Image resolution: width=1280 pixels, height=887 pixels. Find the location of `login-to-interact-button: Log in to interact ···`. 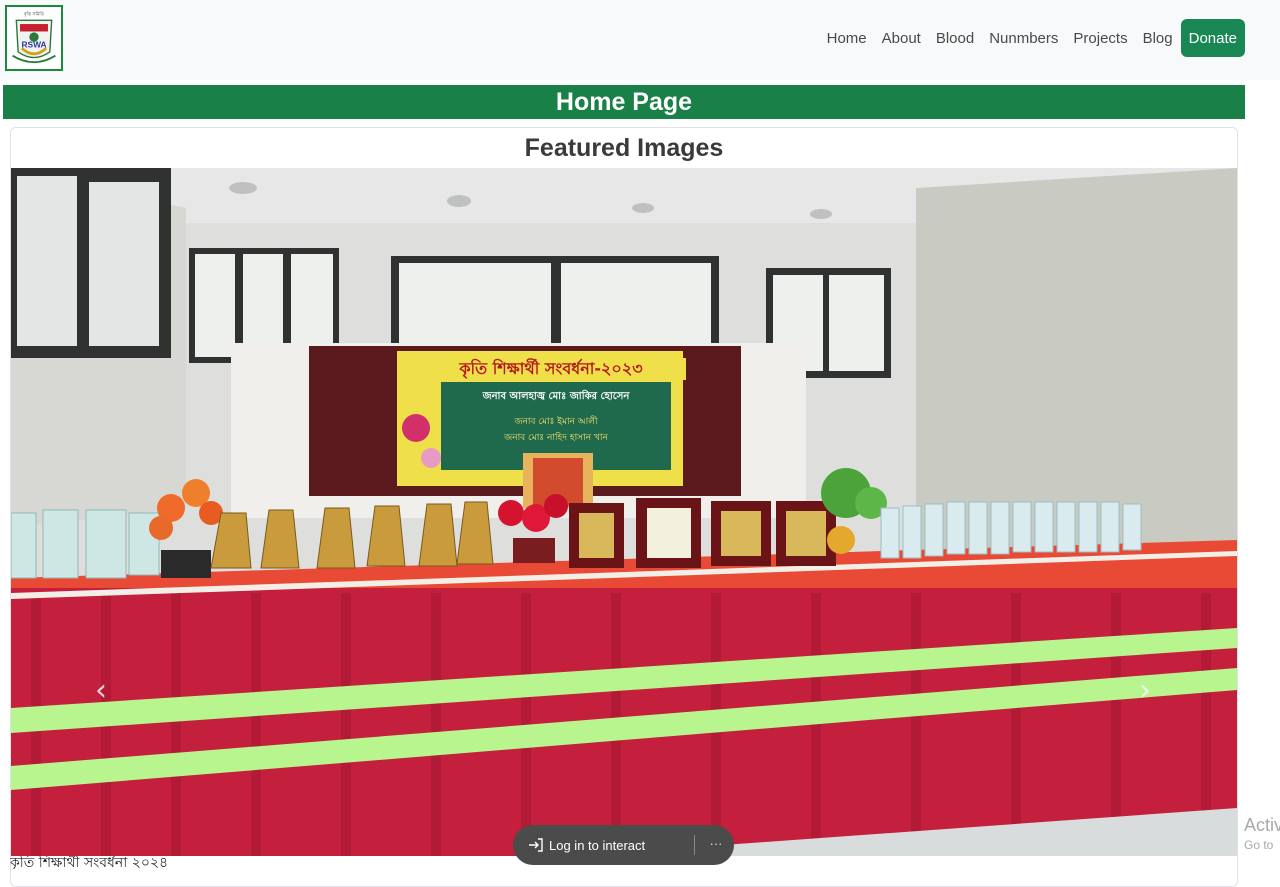

login-to-interact-button: Log in to interact ··· is located at coordinates (623, 845).